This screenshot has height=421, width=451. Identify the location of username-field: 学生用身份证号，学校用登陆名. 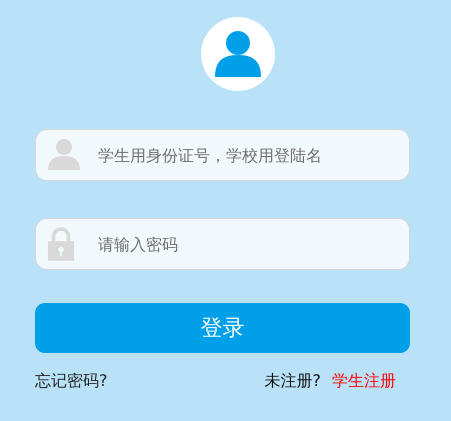
(222, 155).